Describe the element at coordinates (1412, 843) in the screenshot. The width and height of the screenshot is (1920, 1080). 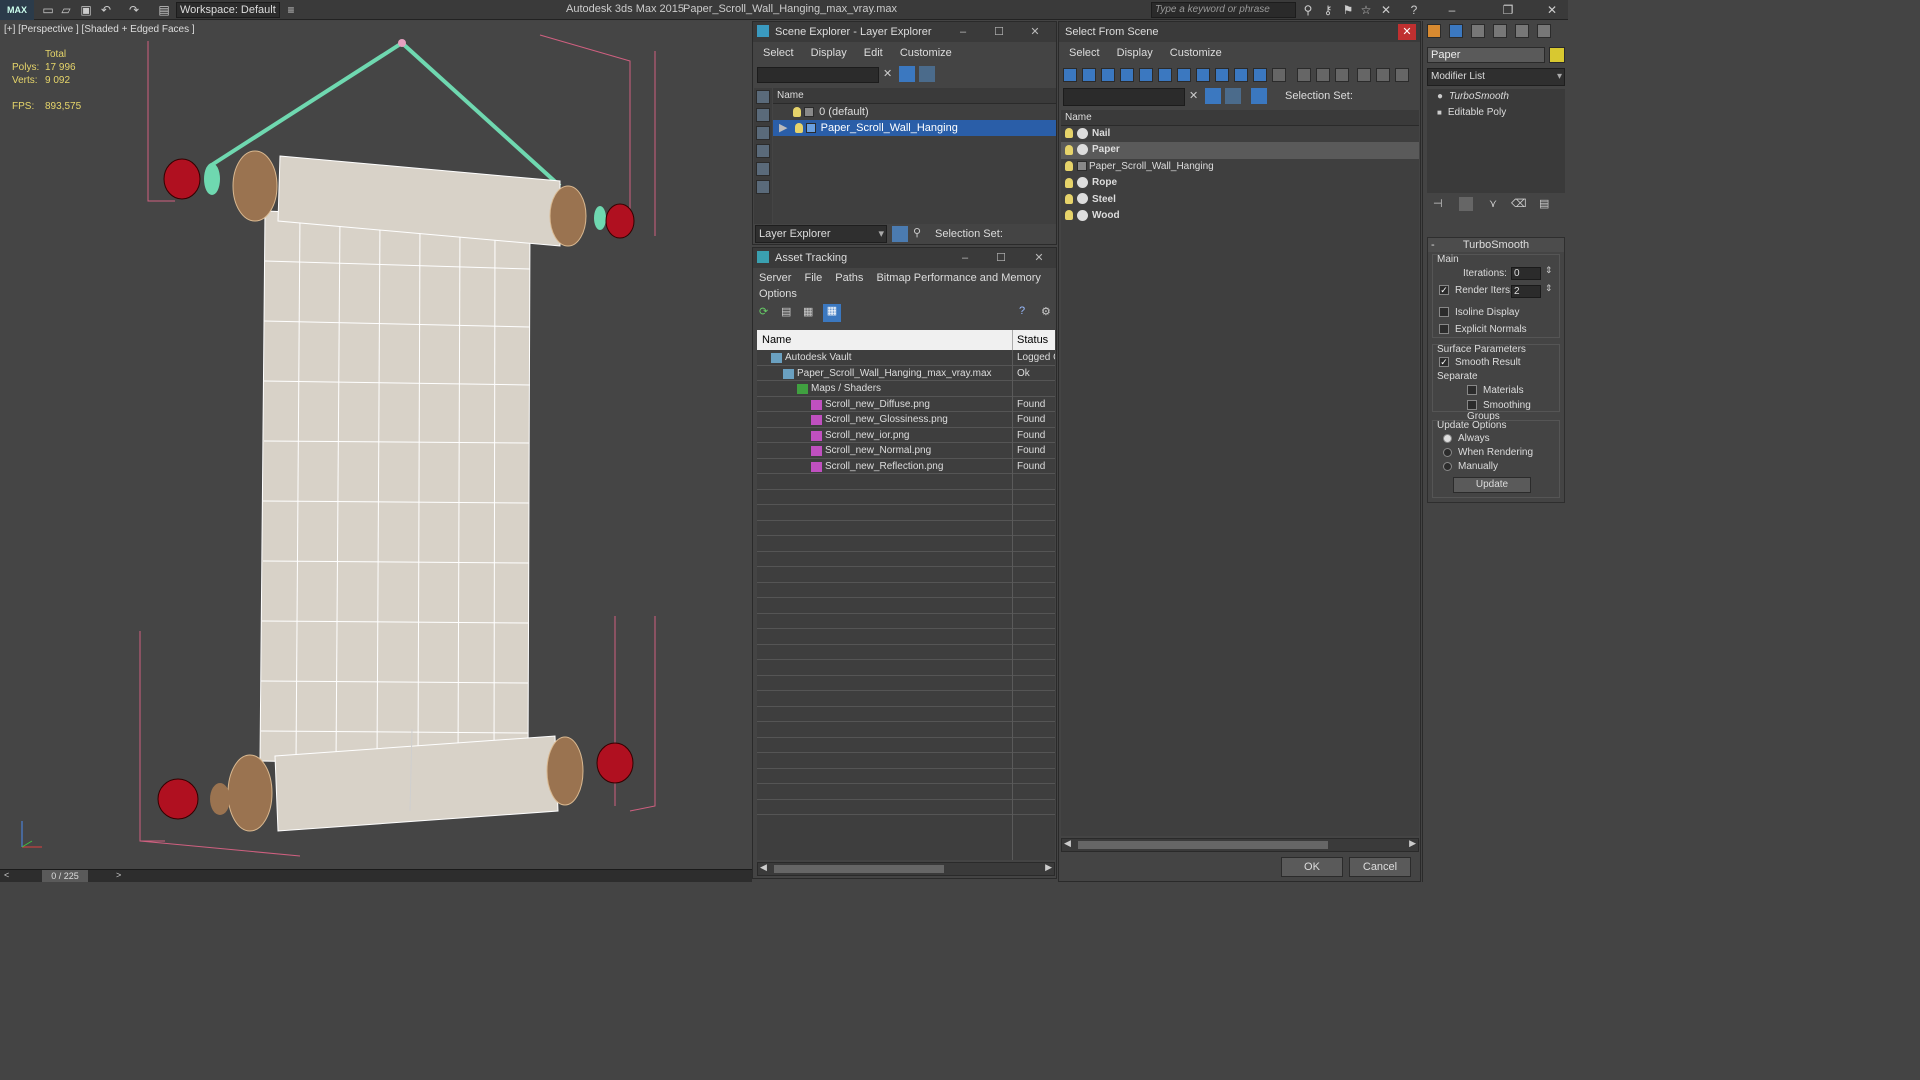
I see `scroll-right-icon: ▶` at that location.